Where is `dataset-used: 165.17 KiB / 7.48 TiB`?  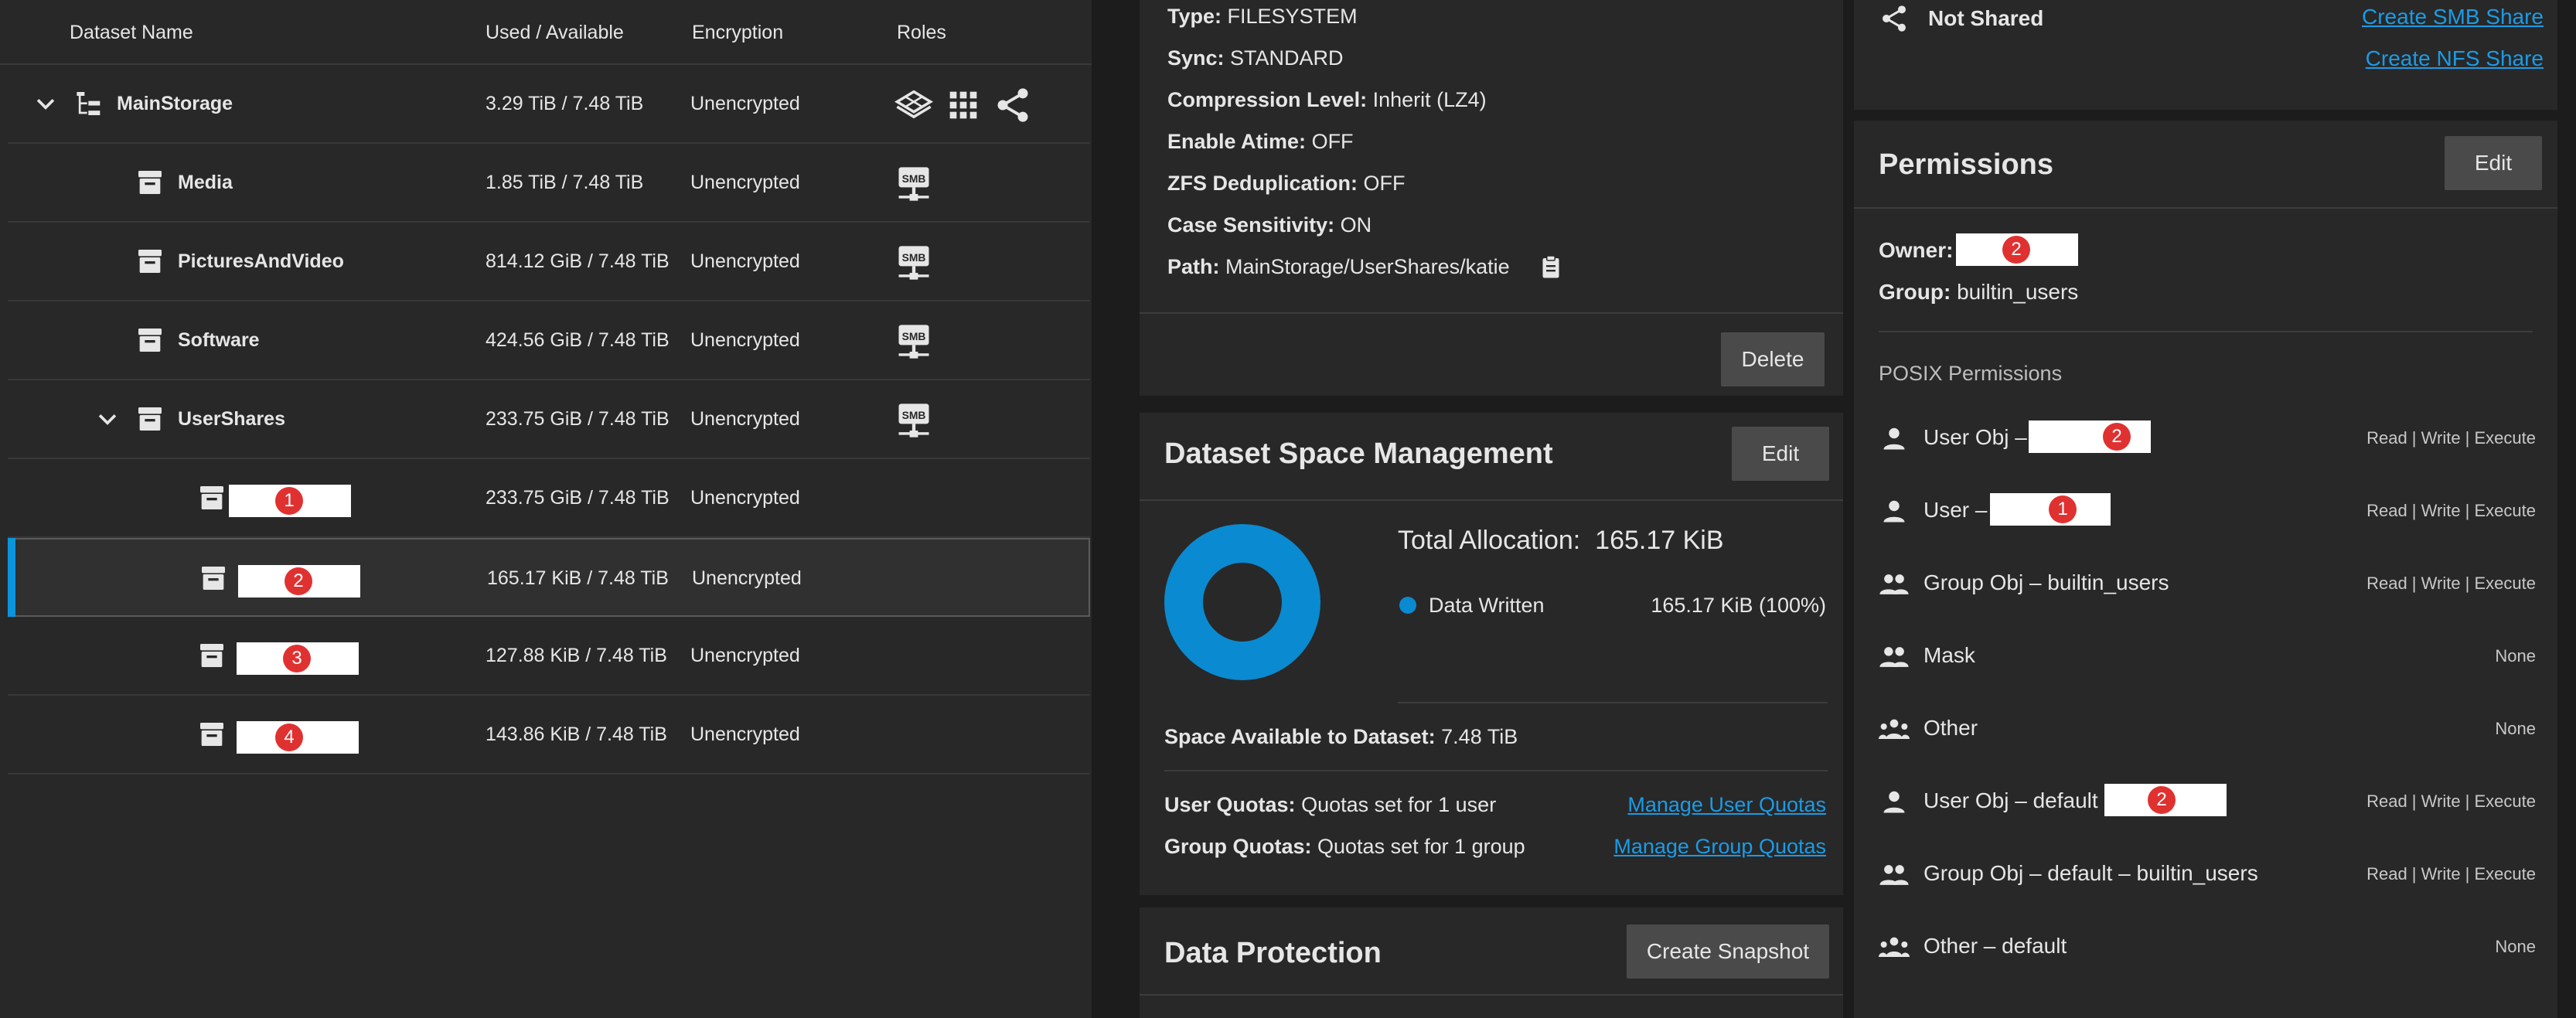
dataset-used: 165.17 KiB / 7.48 TiB is located at coordinates (578, 578).